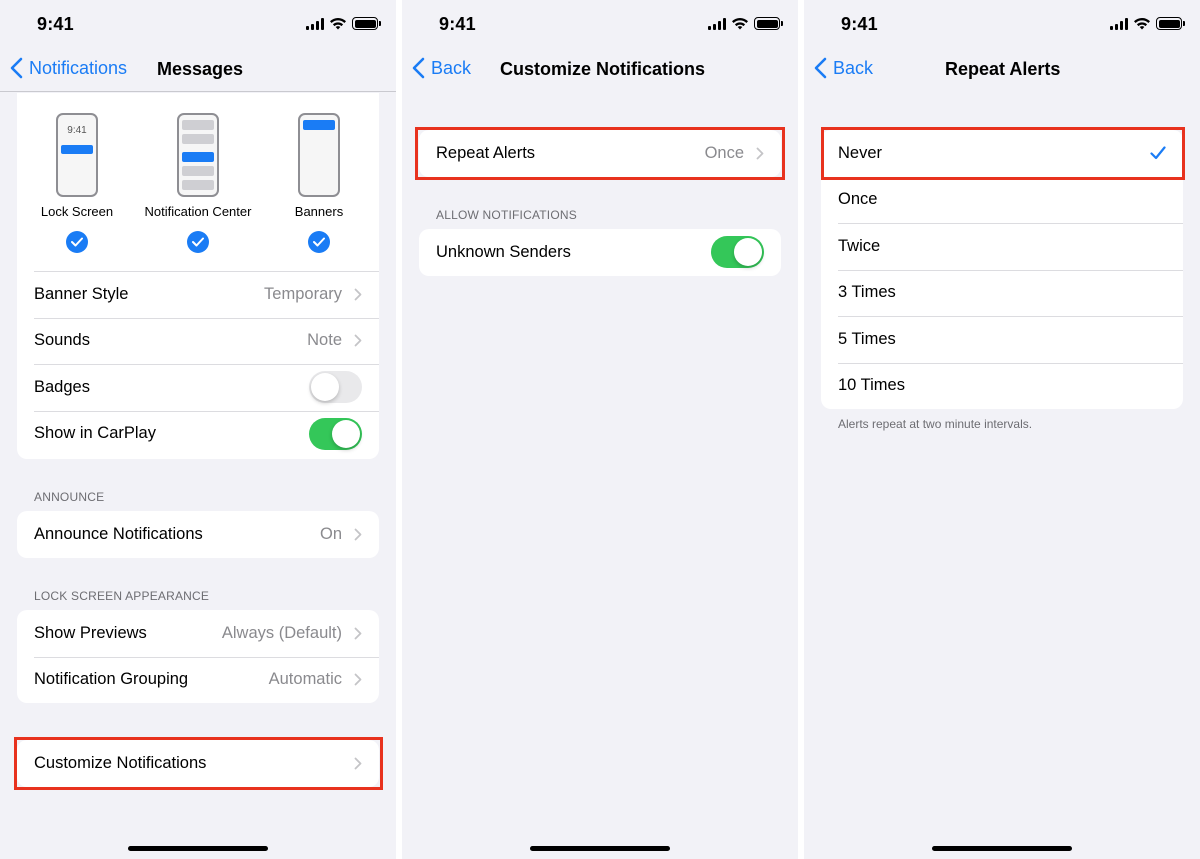 The image size is (1200, 859). What do you see at coordinates (206, 294) in the screenshot?
I see `banner-style-row: Banner Style Temporary` at bounding box center [206, 294].